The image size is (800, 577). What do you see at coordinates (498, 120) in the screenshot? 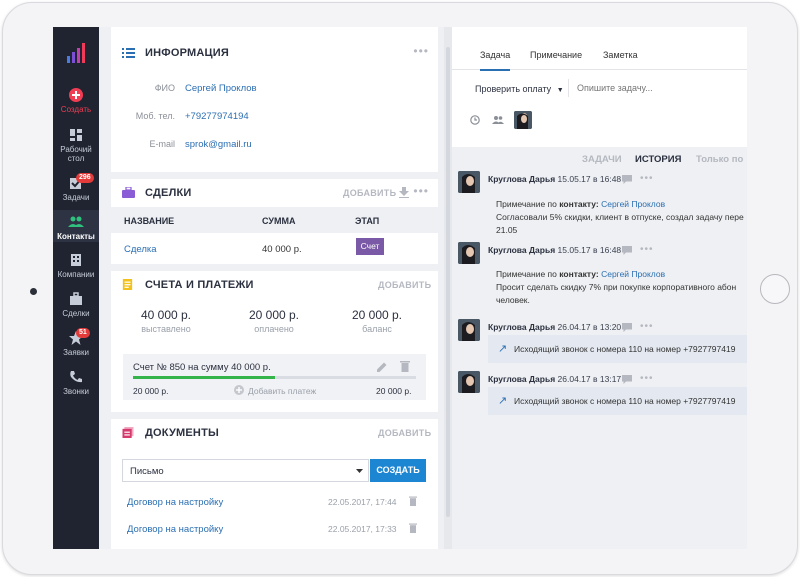
I see `people-icon` at bounding box center [498, 120].